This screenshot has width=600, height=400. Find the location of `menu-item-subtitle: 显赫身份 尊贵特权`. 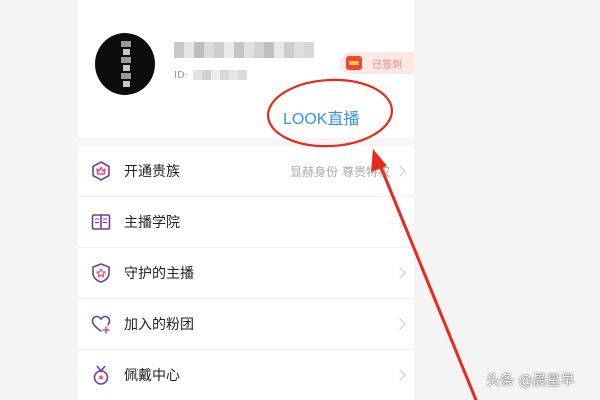

menu-item-subtitle: 显赫身份 尊贵特权 is located at coordinates (340, 171).